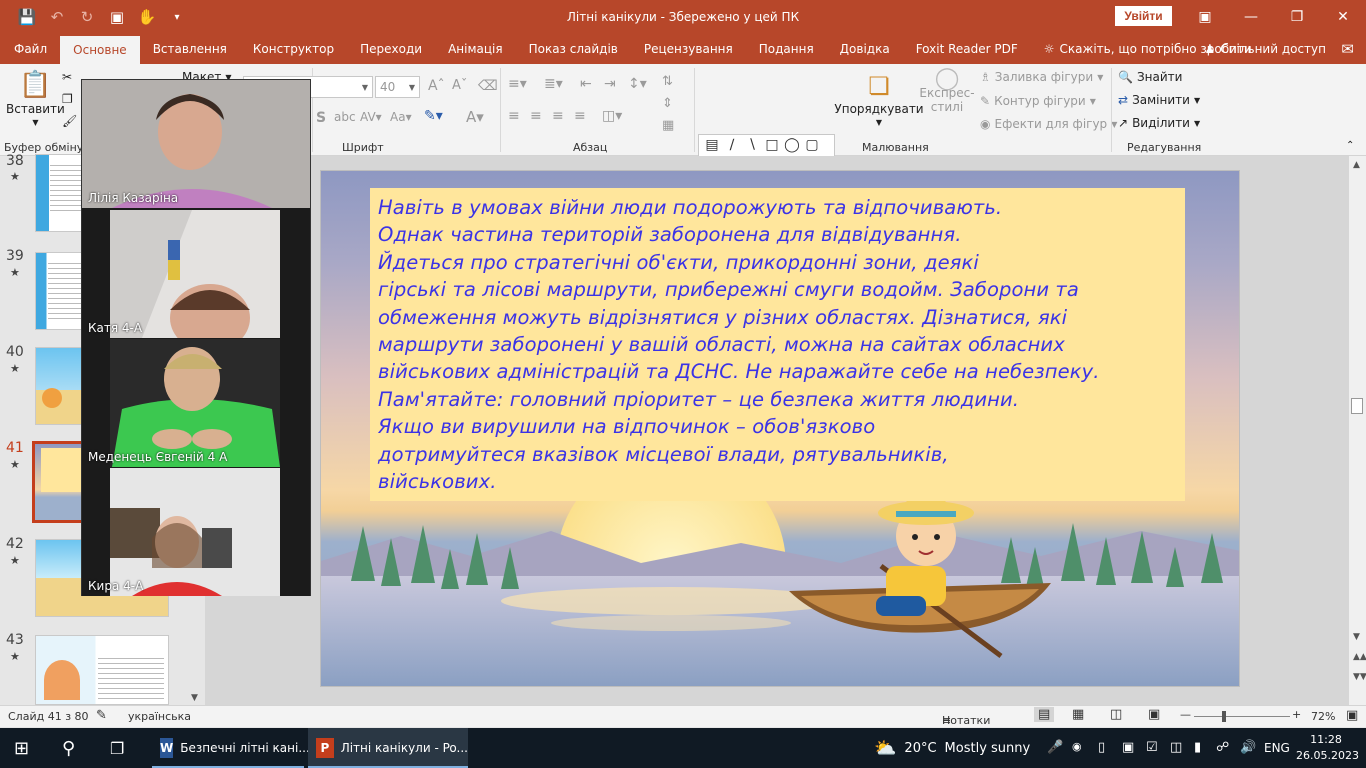  What do you see at coordinates (1224, 716) in the screenshot?
I see `zoom-slider-thumb` at bounding box center [1224, 716].